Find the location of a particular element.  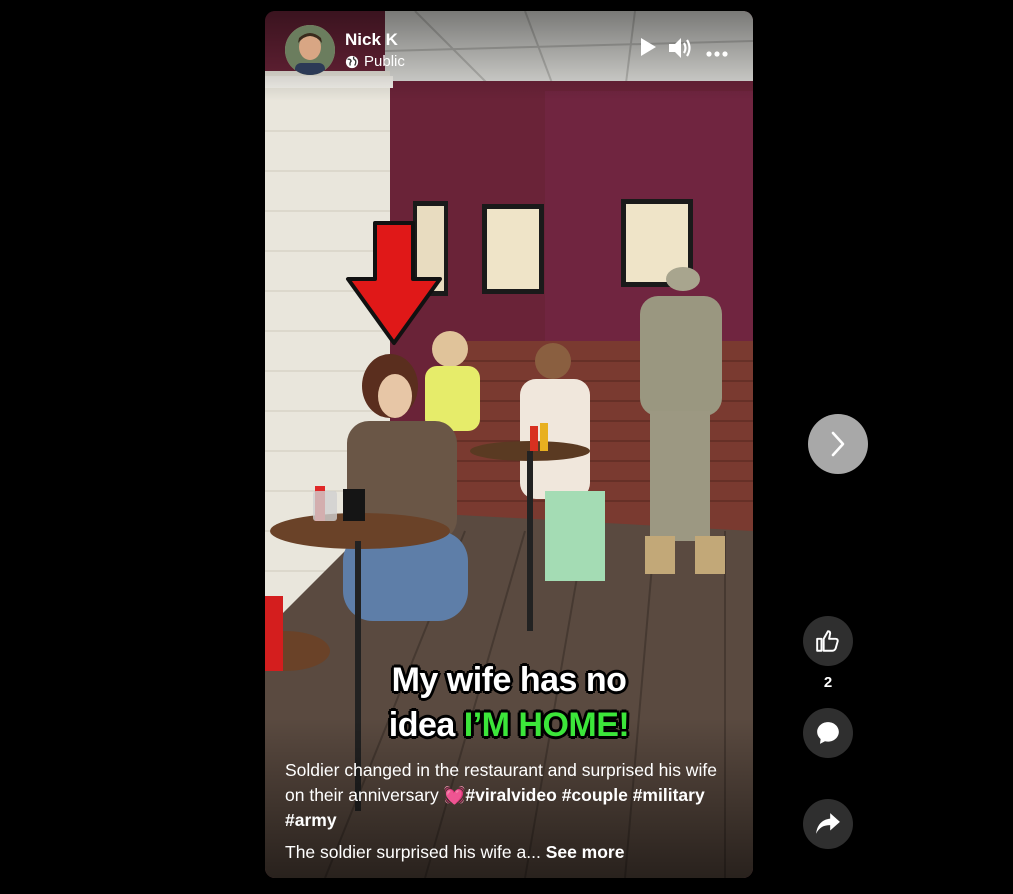

more-options-button is located at coordinates (717, 53).